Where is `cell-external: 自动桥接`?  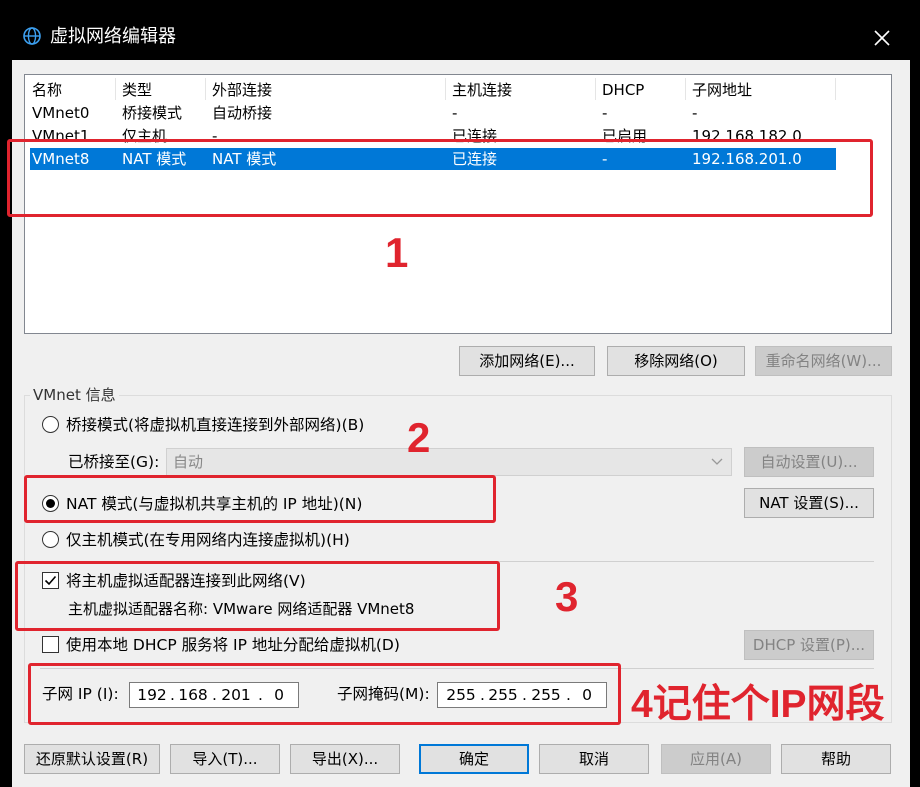 cell-external: 自动桥接 is located at coordinates (242, 113).